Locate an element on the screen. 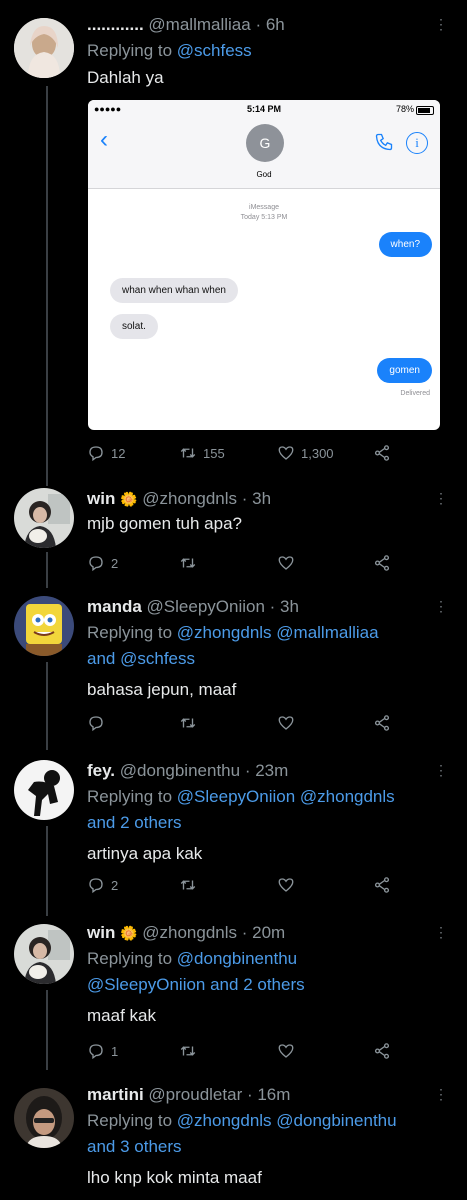  mention-link: @dongbinenthu is located at coordinates (237, 958).